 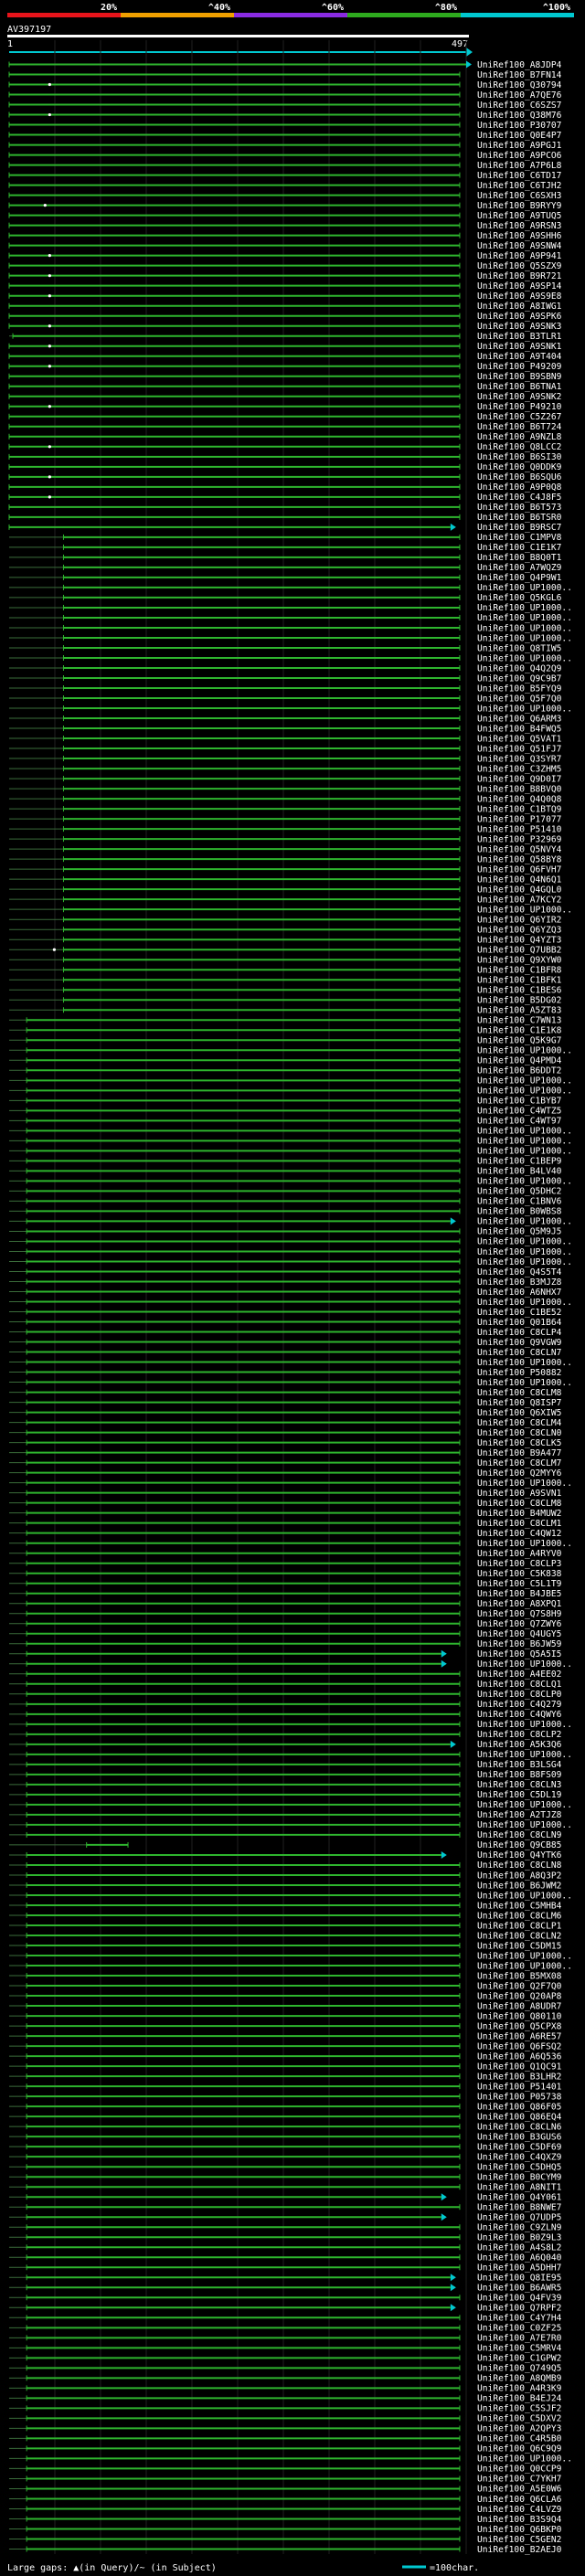 I want to click on hit-label: UniRef100_C1BTQ9, so click(x=519, y=809).